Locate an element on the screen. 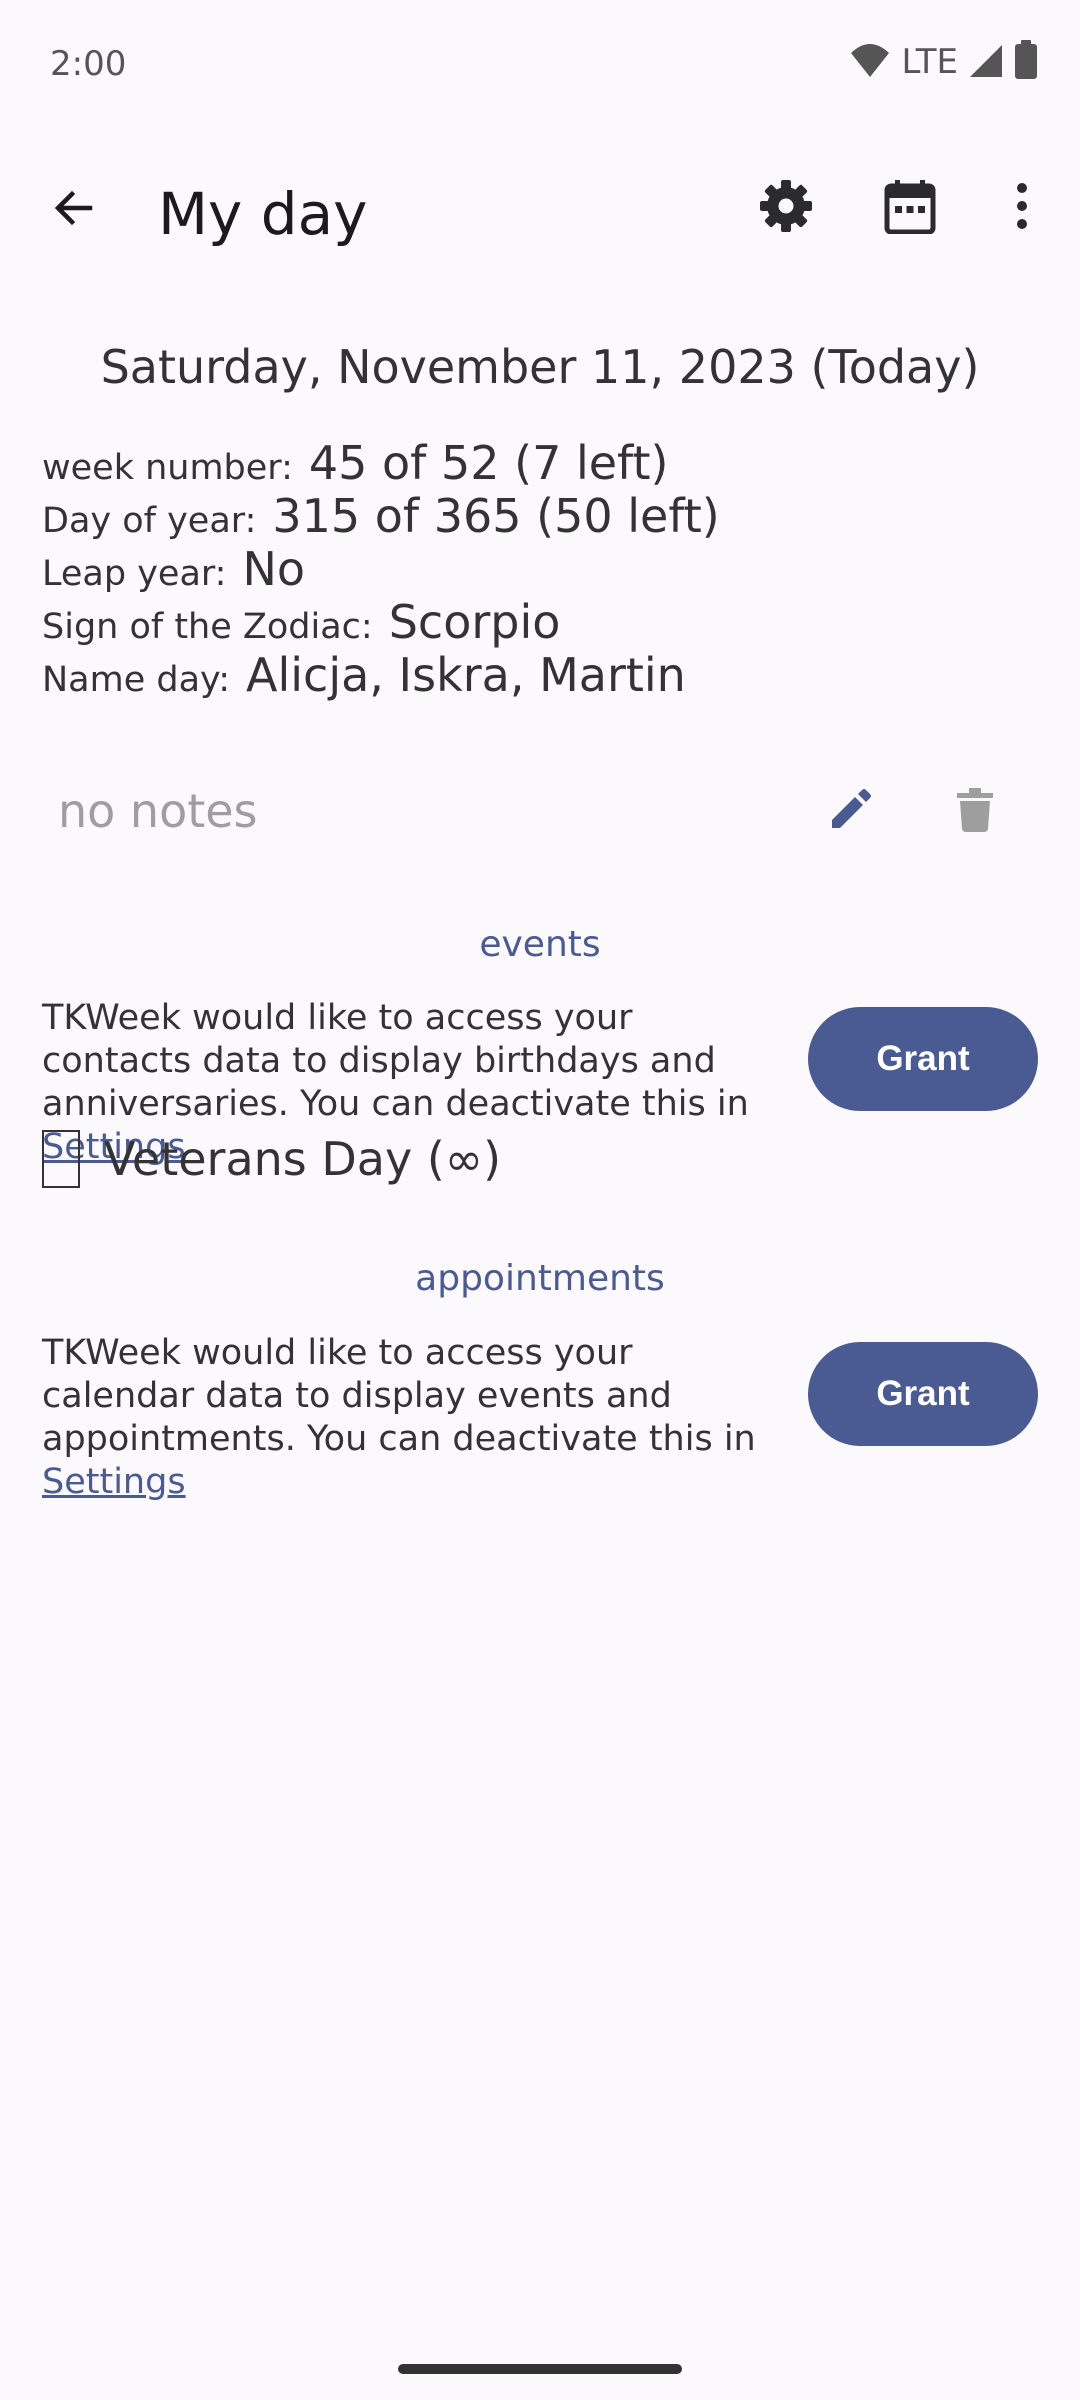  settings-button is located at coordinates (786, 208).